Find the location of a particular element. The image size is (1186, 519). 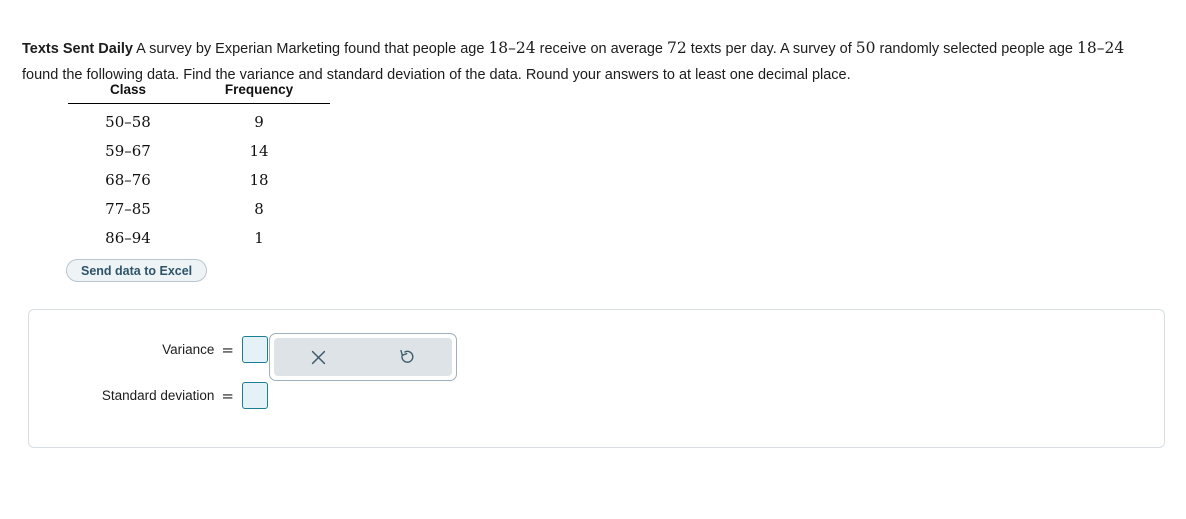

variance-row: Variance = is located at coordinates (160, 349).